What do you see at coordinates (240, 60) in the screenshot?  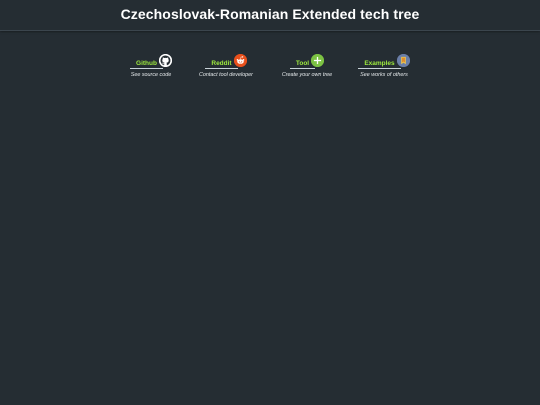 I see `reddit-icon` at bounding box center [240, 60].